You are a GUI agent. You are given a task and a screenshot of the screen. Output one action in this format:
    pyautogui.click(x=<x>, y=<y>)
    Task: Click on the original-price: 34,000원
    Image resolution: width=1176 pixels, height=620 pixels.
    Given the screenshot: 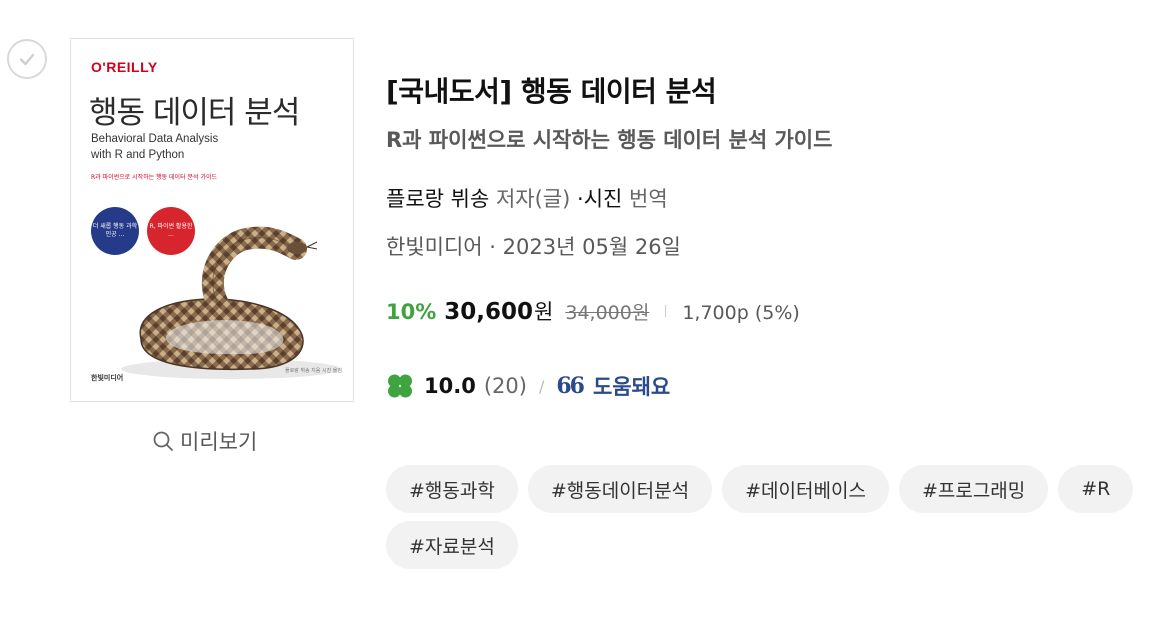 What is the action you would take?
    pyautogui.click(x=607, y=313)
    